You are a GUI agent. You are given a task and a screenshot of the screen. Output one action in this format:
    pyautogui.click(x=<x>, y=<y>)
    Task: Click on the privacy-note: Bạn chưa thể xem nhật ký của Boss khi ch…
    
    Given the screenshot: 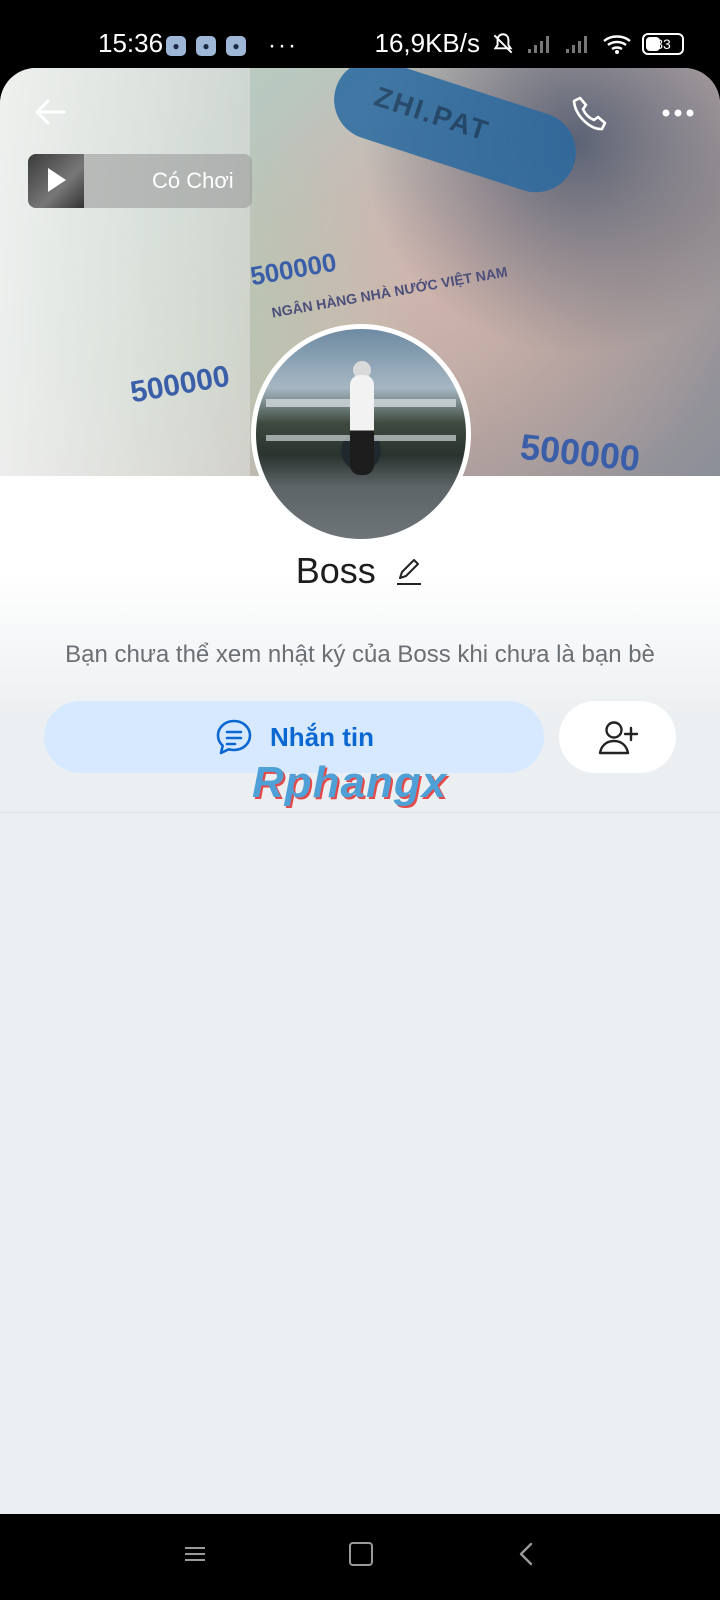 What is the action you would take?
    pyautogui.click(x=360, y=654)
    